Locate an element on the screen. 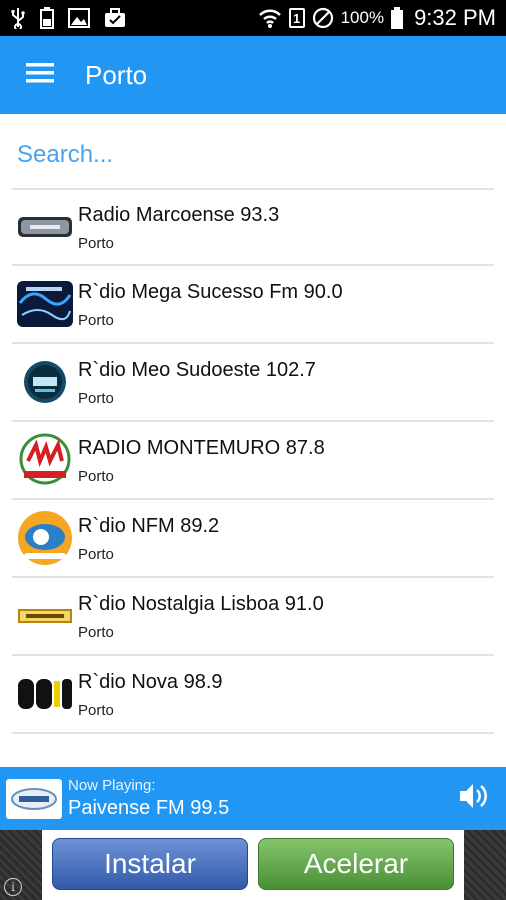 This screenshot has width=506, height=900. station-title: R`dio Mega Sucesso Fm 90.0 is located at coordinates (210, 291).